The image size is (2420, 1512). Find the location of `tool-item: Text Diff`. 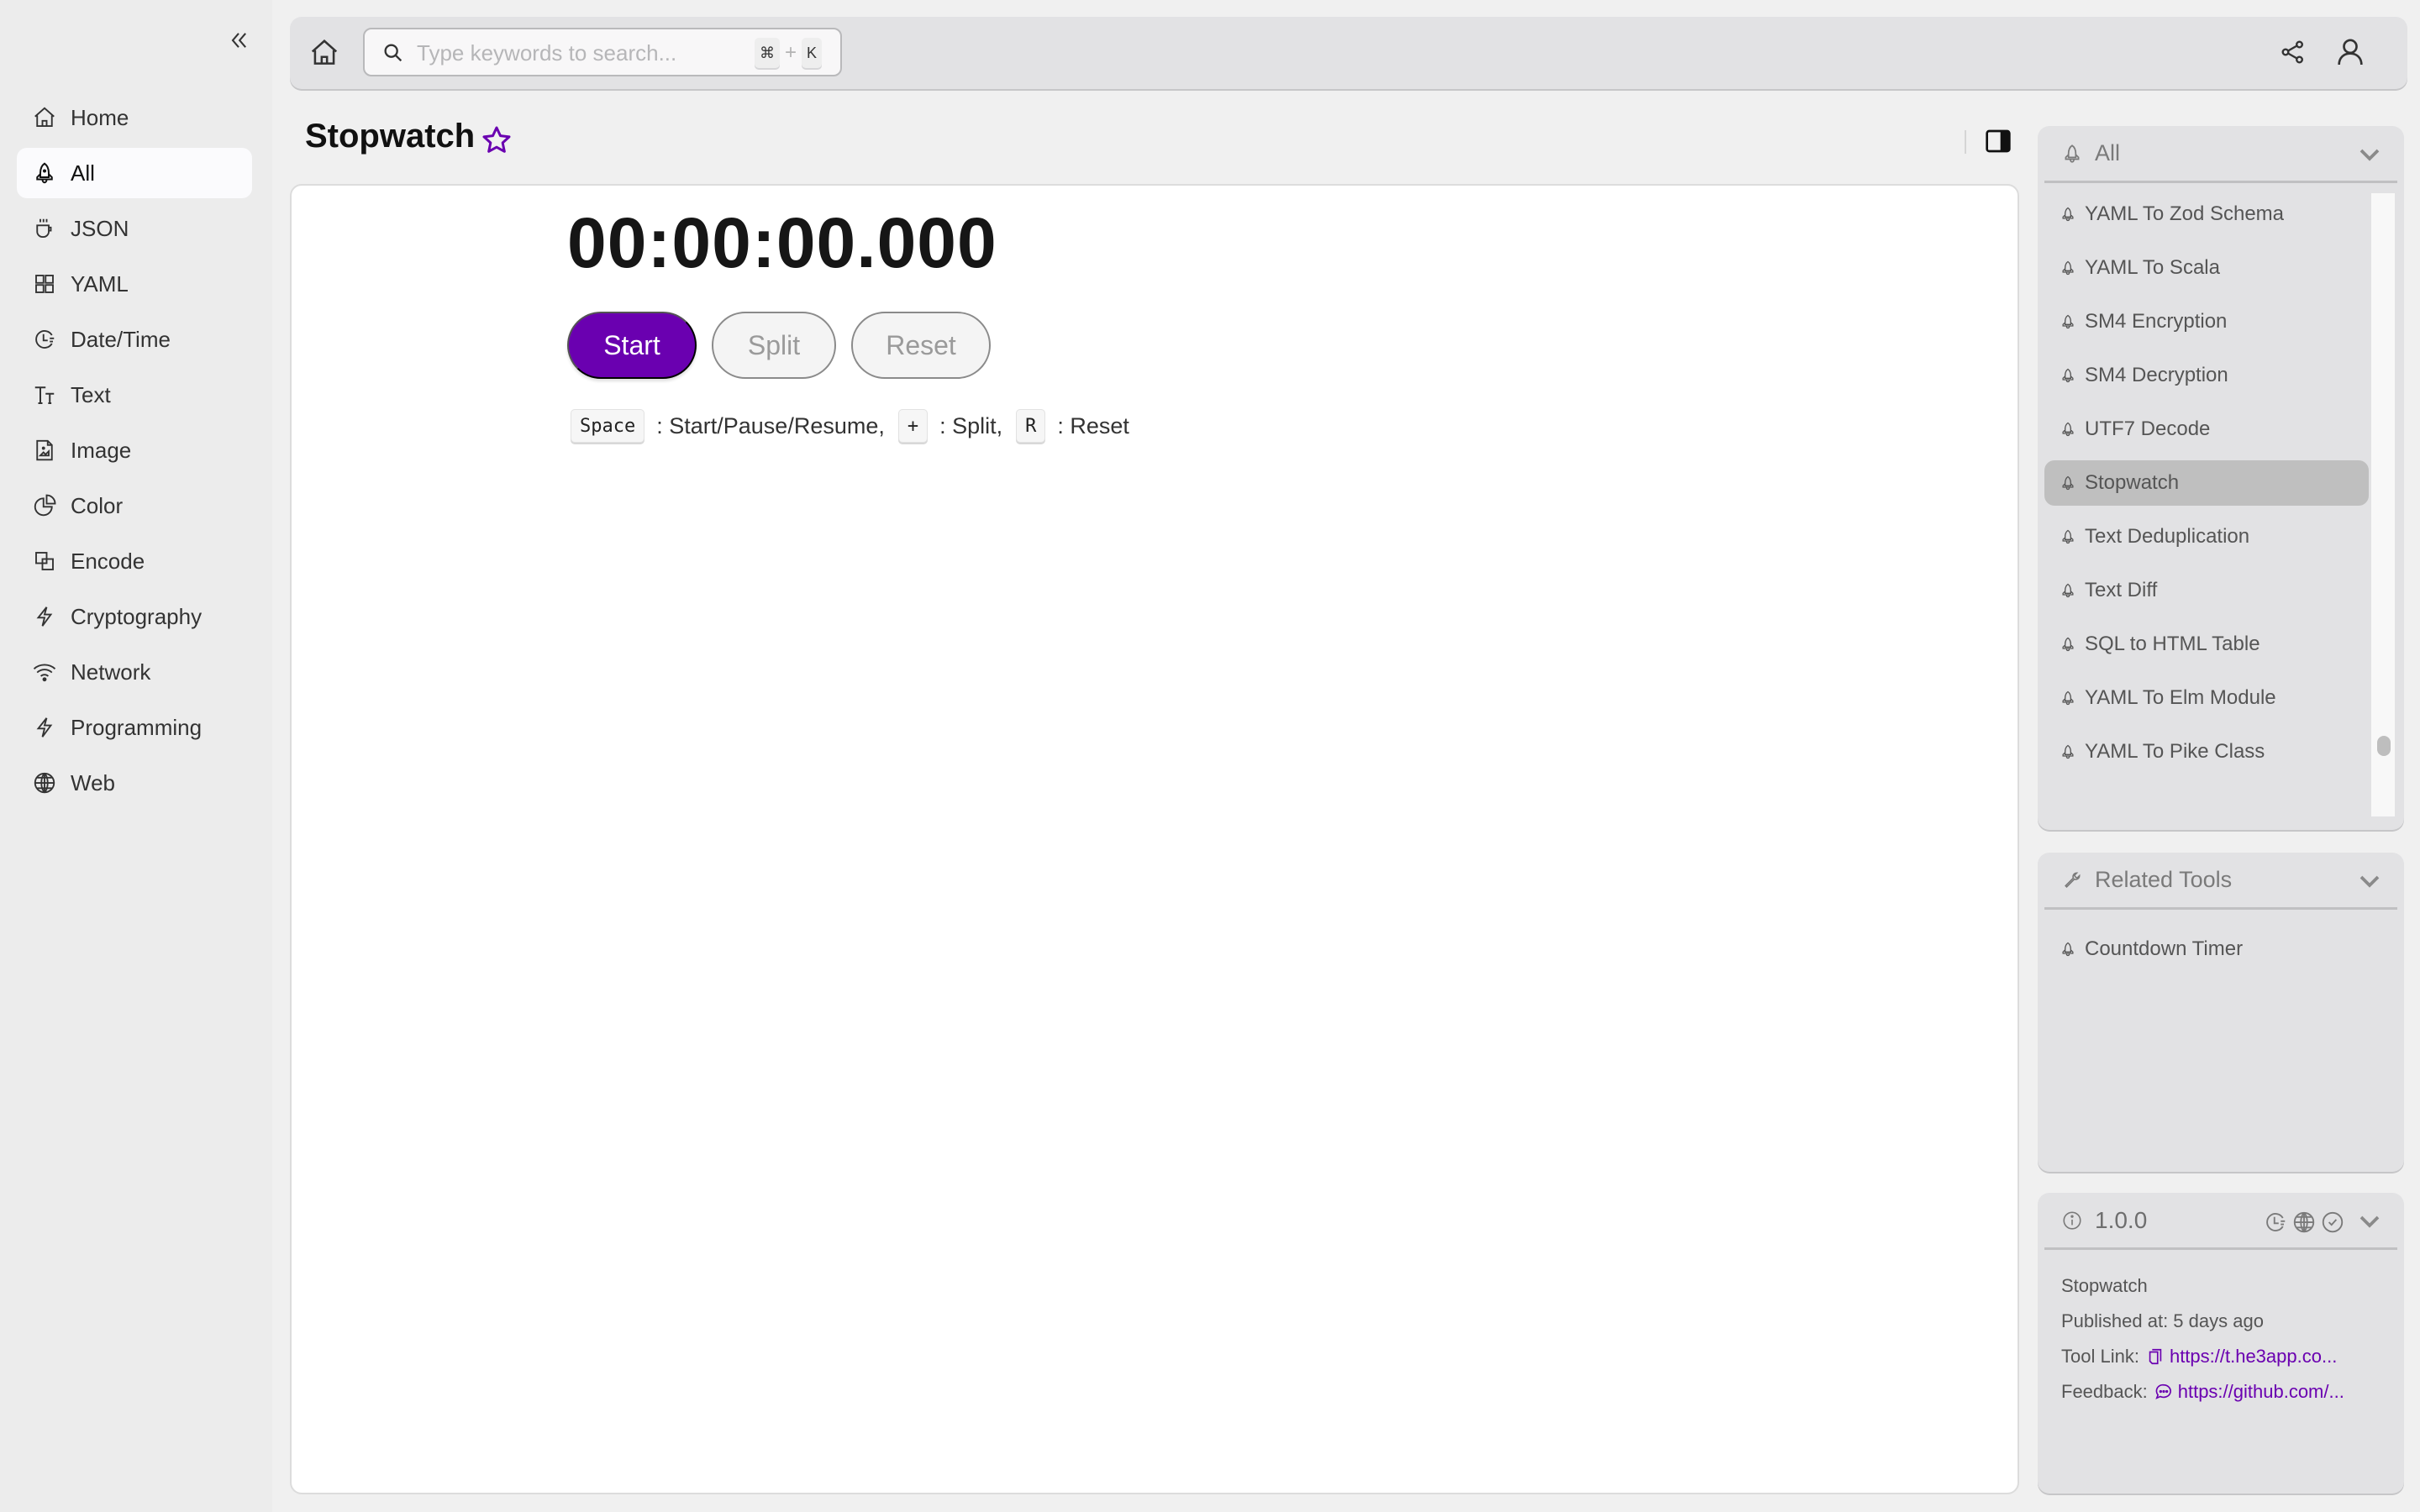

tool-item: Text Diff is located at coordinates (2207, 590).